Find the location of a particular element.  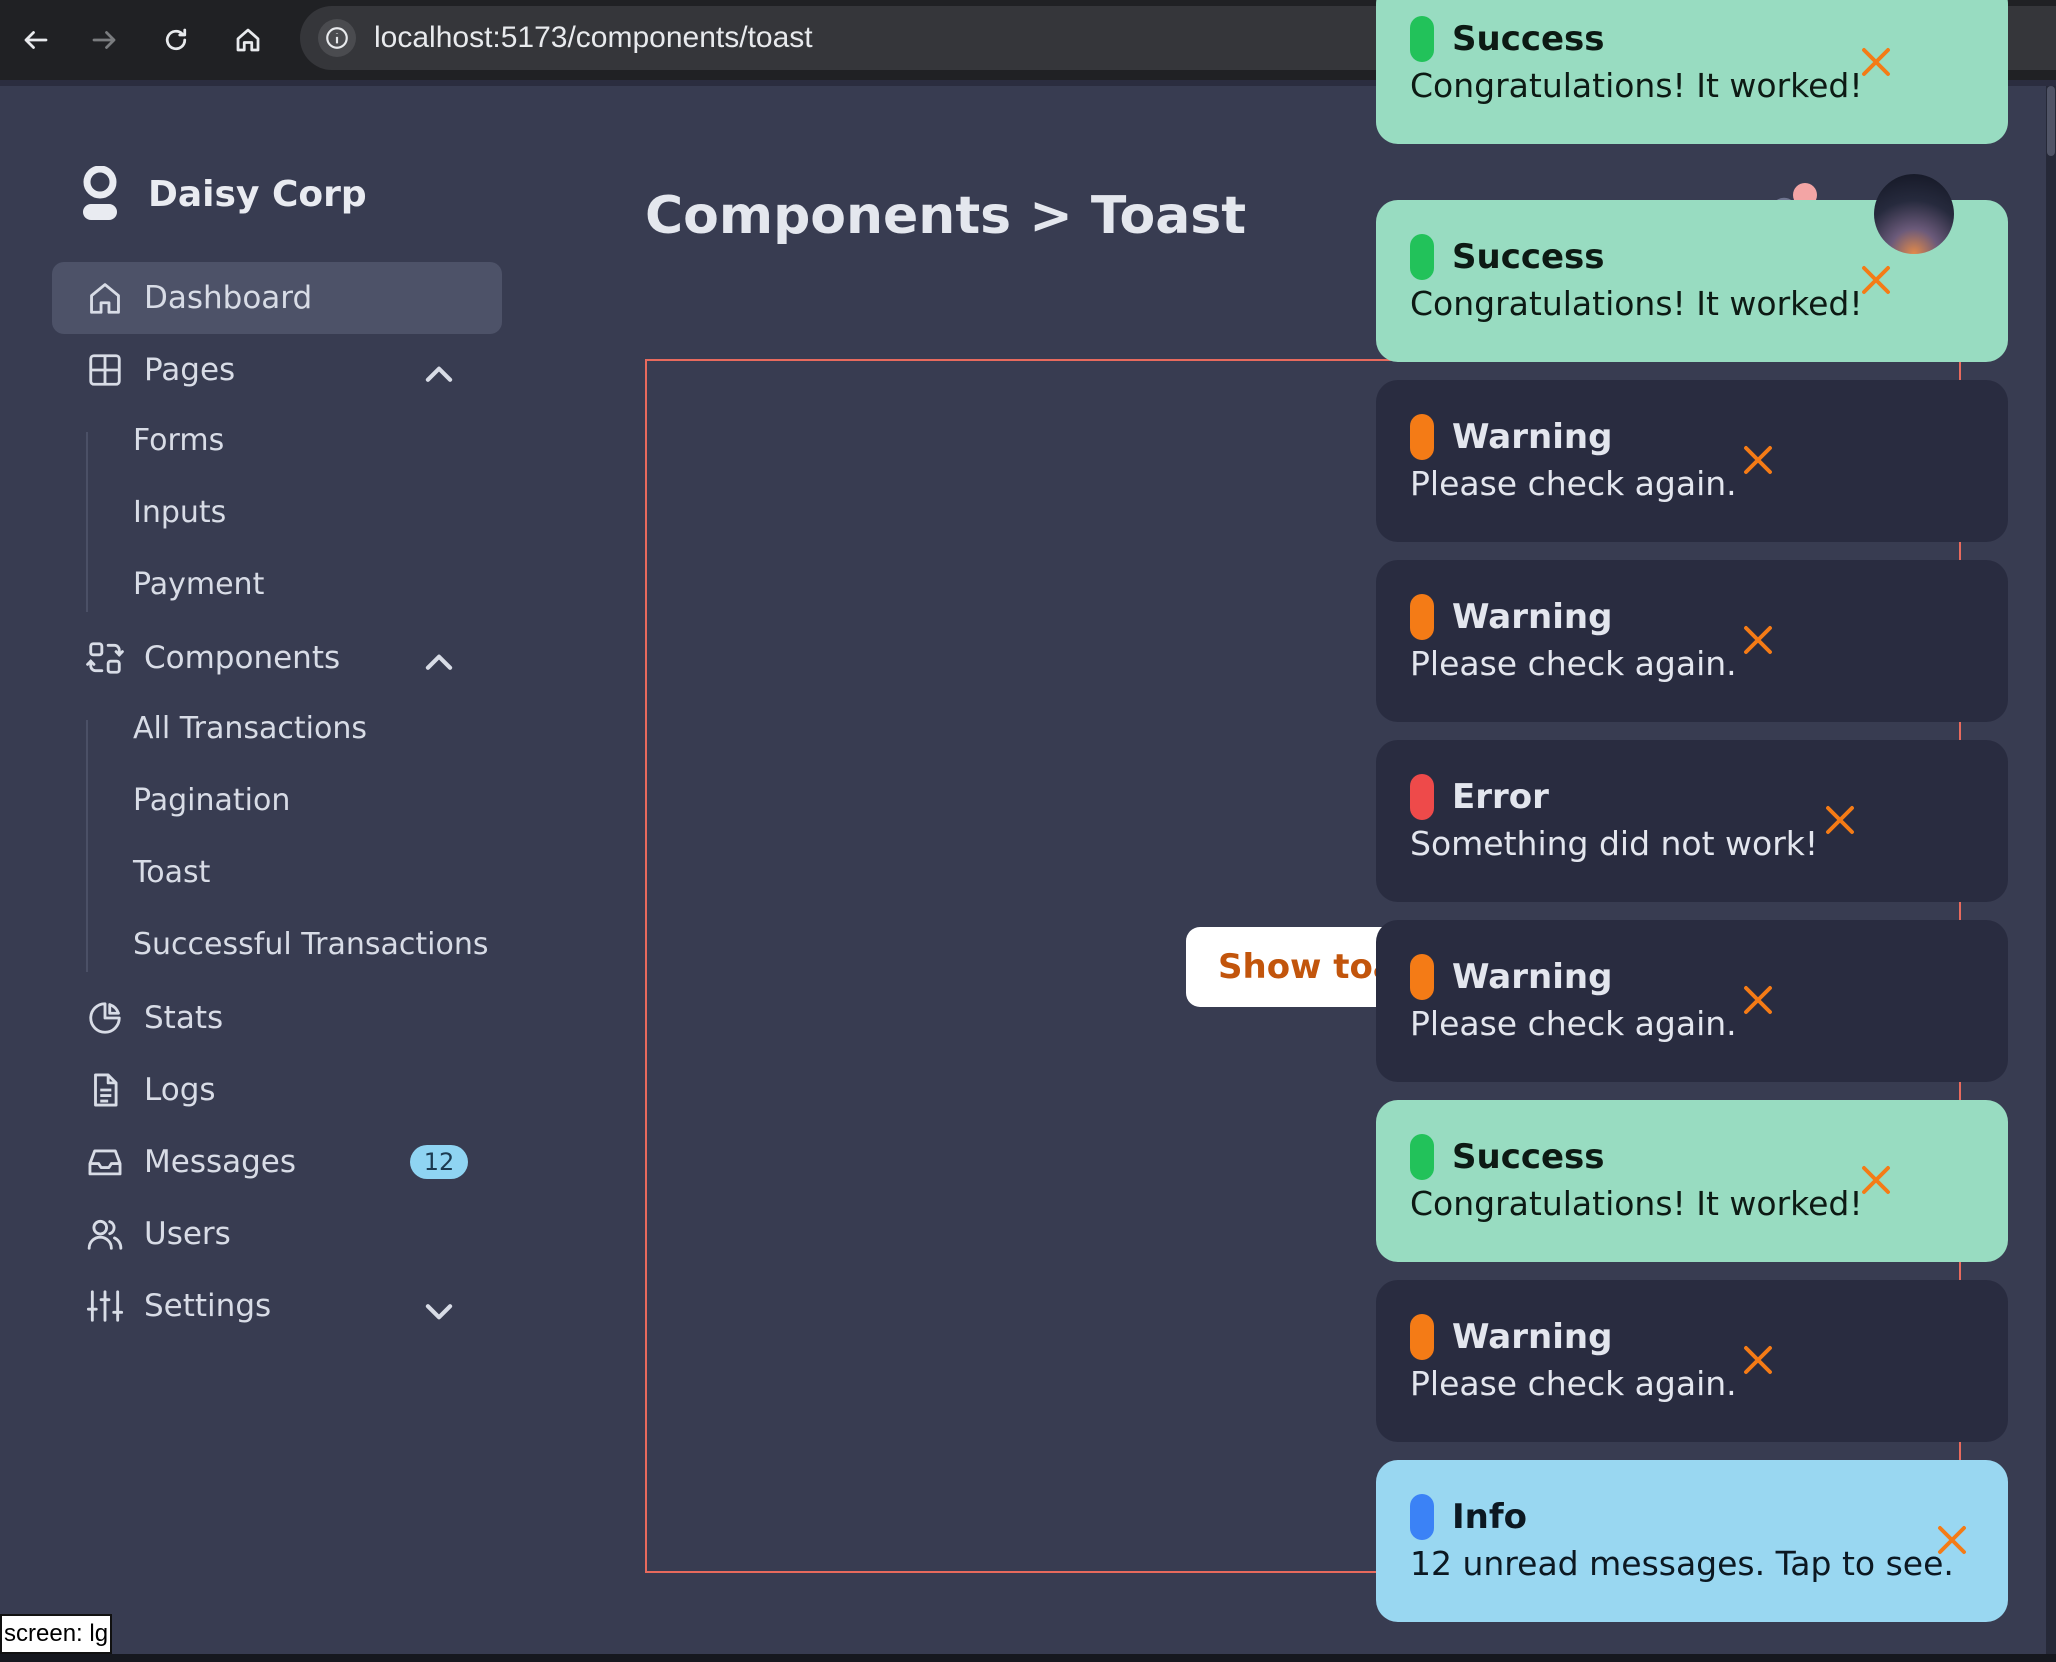

sidebar-item-messages: Messages 12 is located at coordinates (277, 1162).